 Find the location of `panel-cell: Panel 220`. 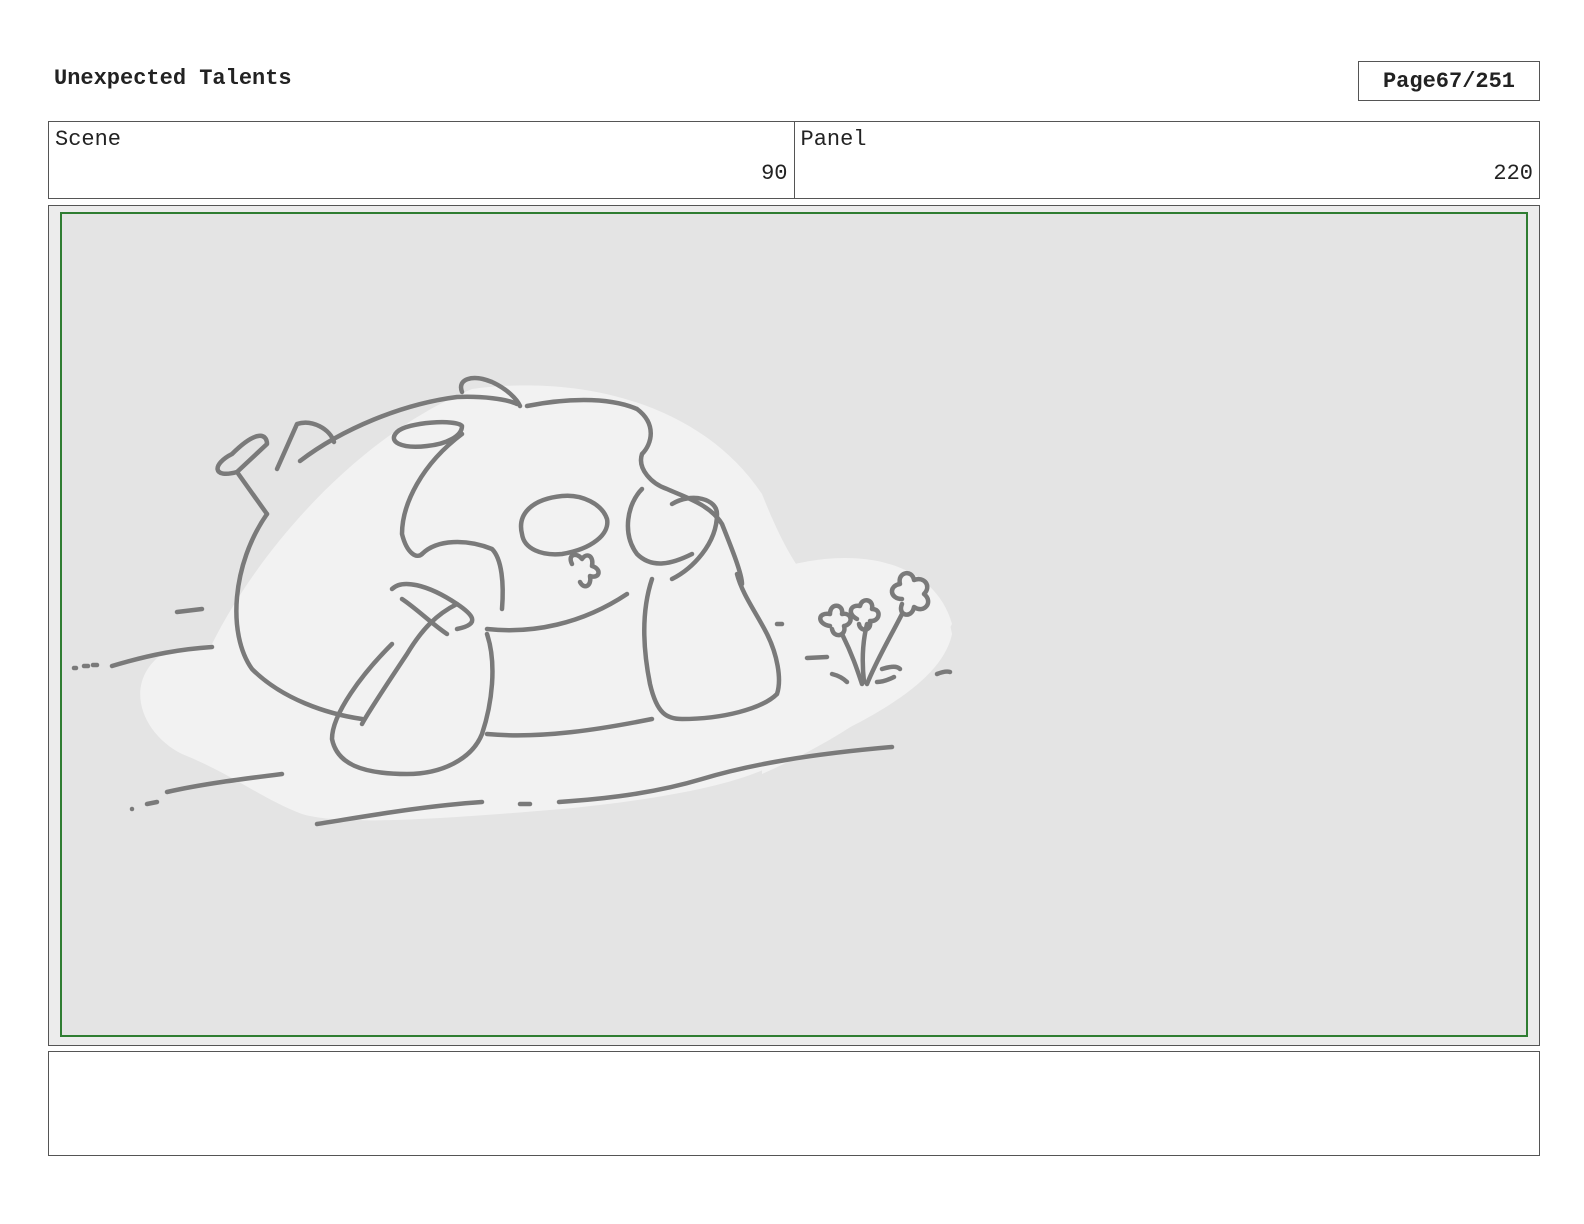

panel-cell: Panel 220 is located at coordinates (1166, 160).